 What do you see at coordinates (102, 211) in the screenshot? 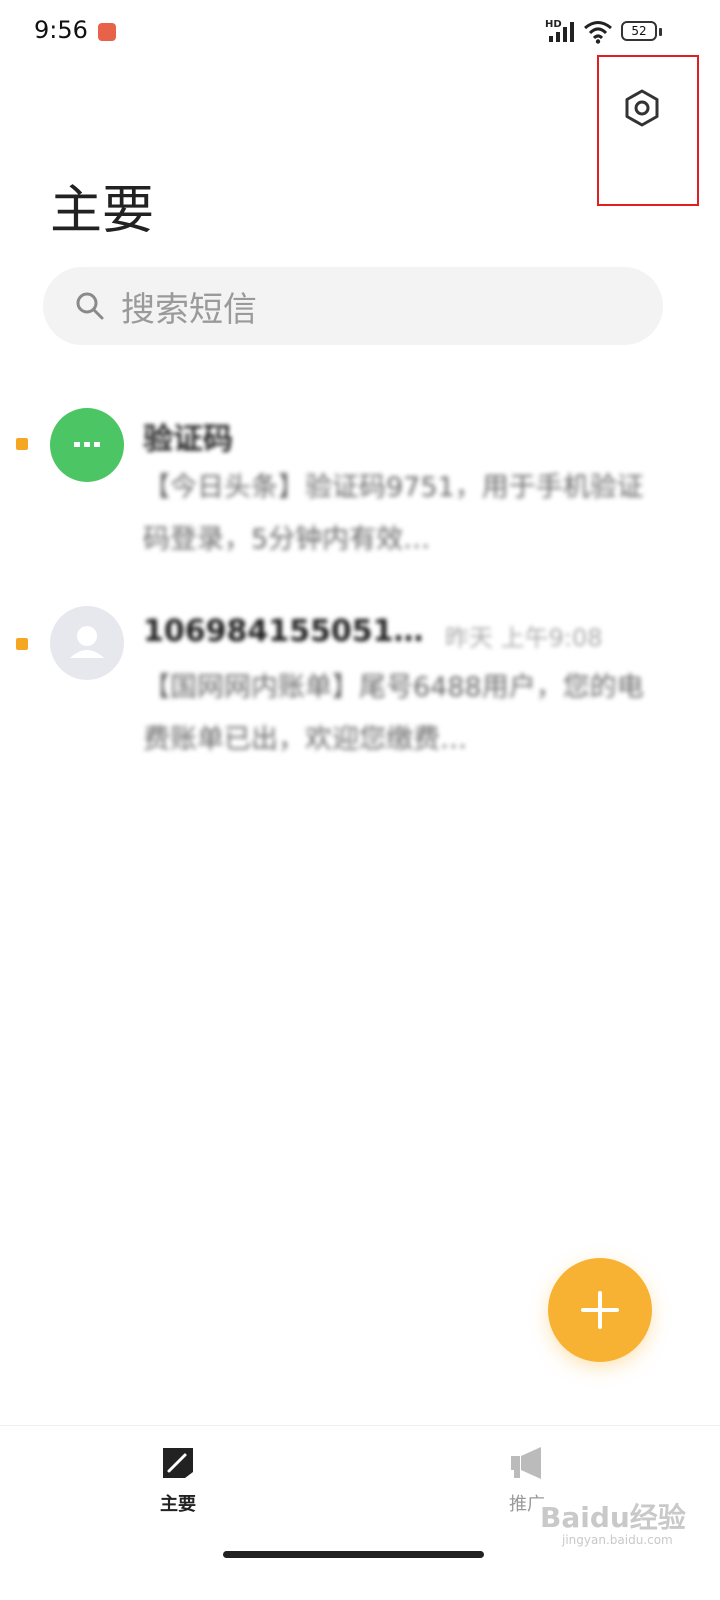
I see `page-title: 主要` at bounding box center [102, 211].